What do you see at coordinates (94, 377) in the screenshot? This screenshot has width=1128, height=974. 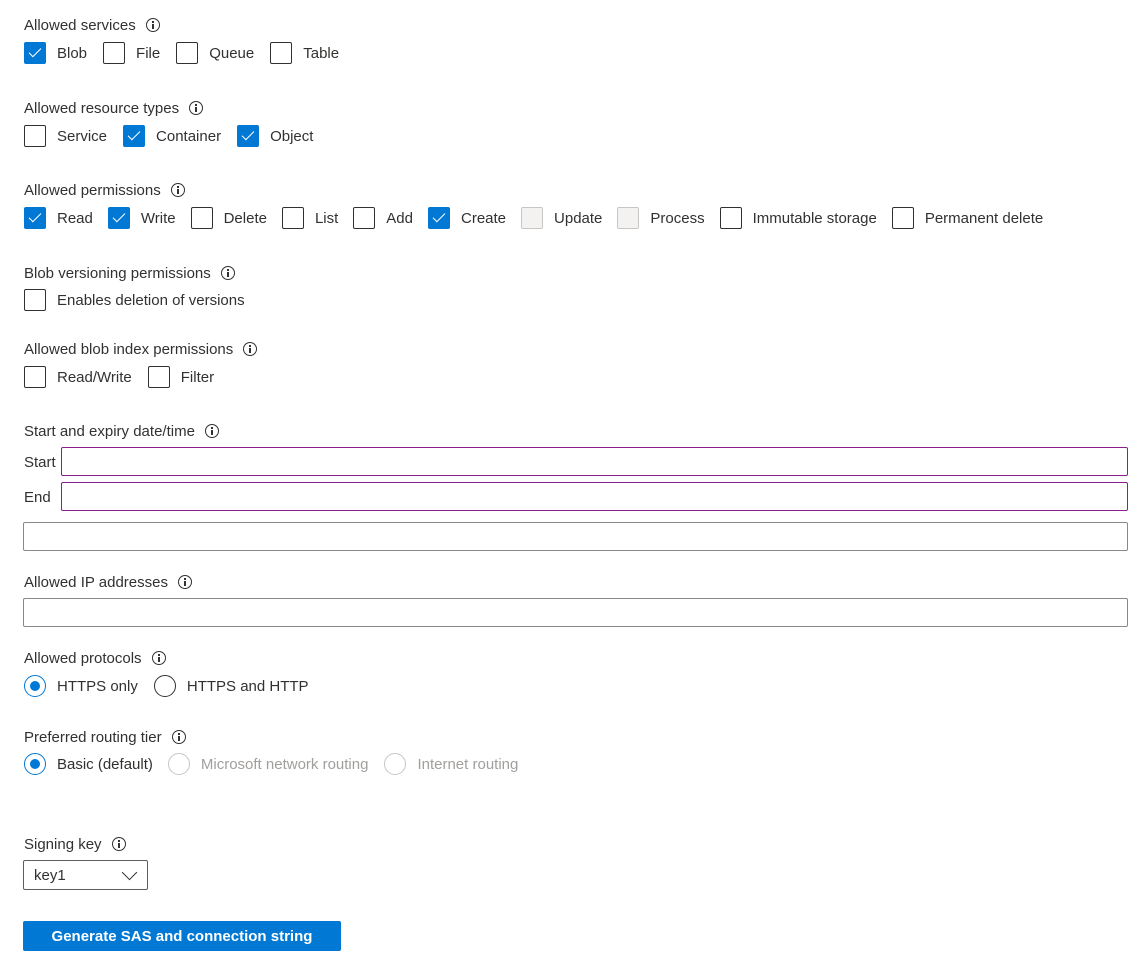 I see `checkbox-read-write-label: Read/Write` at bounding box center [94, 377].